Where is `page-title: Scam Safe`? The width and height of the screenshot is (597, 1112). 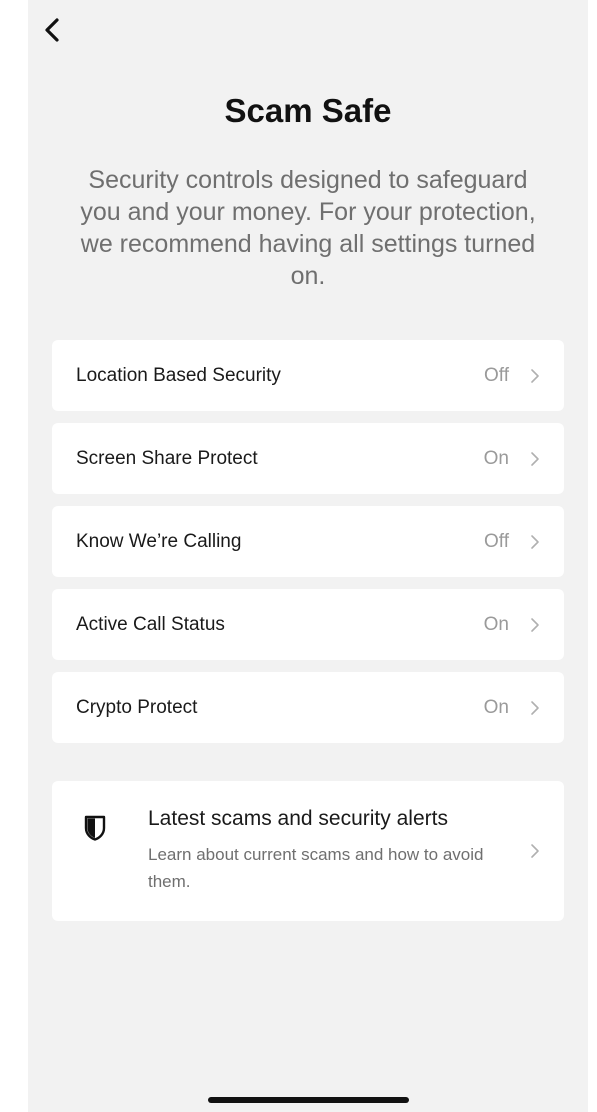
page-title: Scam Safe is located at coordinates (308, 110).